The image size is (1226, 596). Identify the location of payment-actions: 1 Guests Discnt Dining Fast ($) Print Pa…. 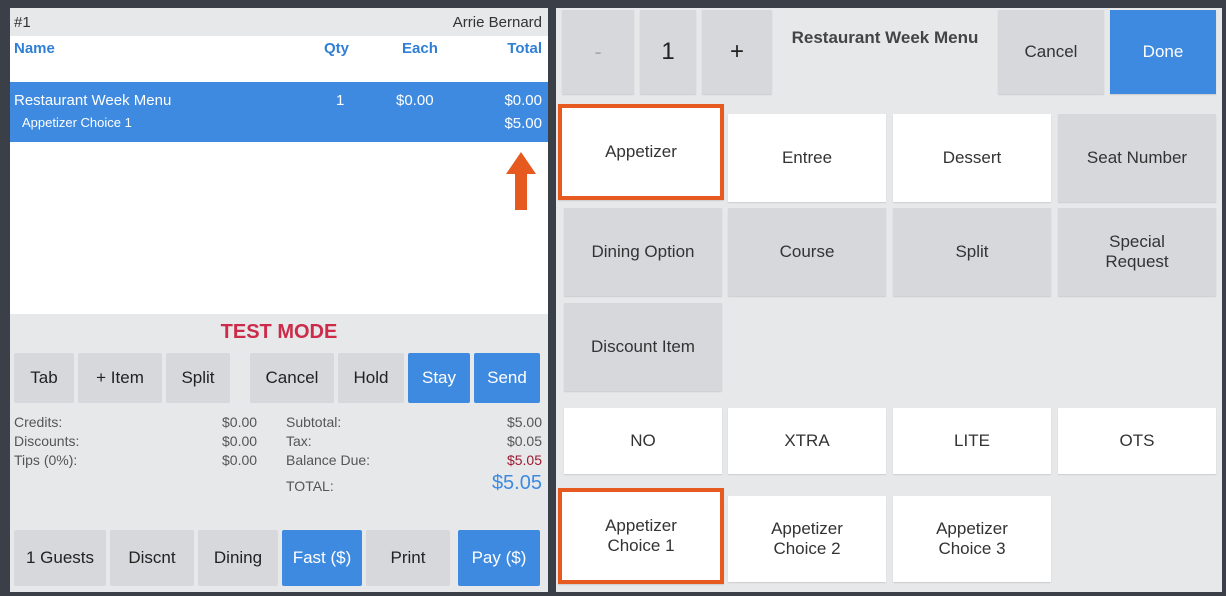
(279, 558).